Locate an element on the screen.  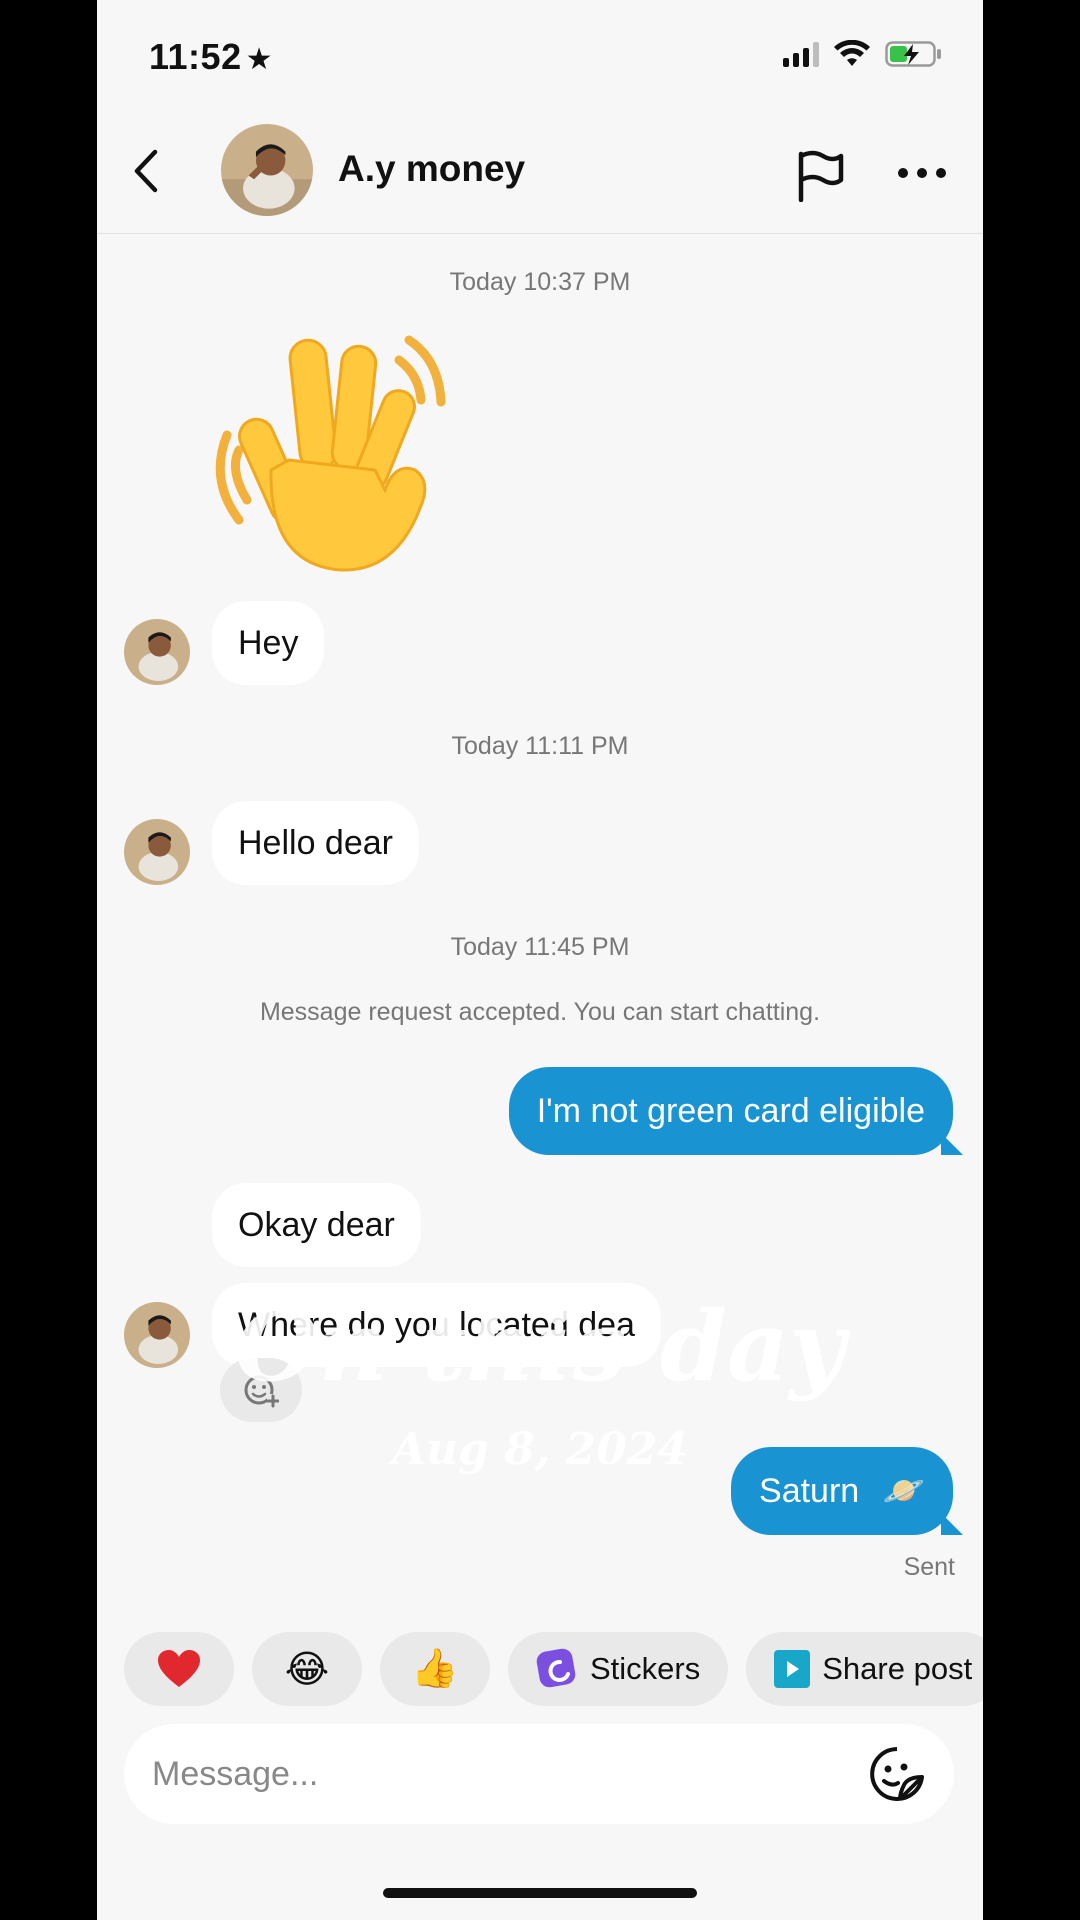
sent-status: Sent is located at coordinates (929, 1567).